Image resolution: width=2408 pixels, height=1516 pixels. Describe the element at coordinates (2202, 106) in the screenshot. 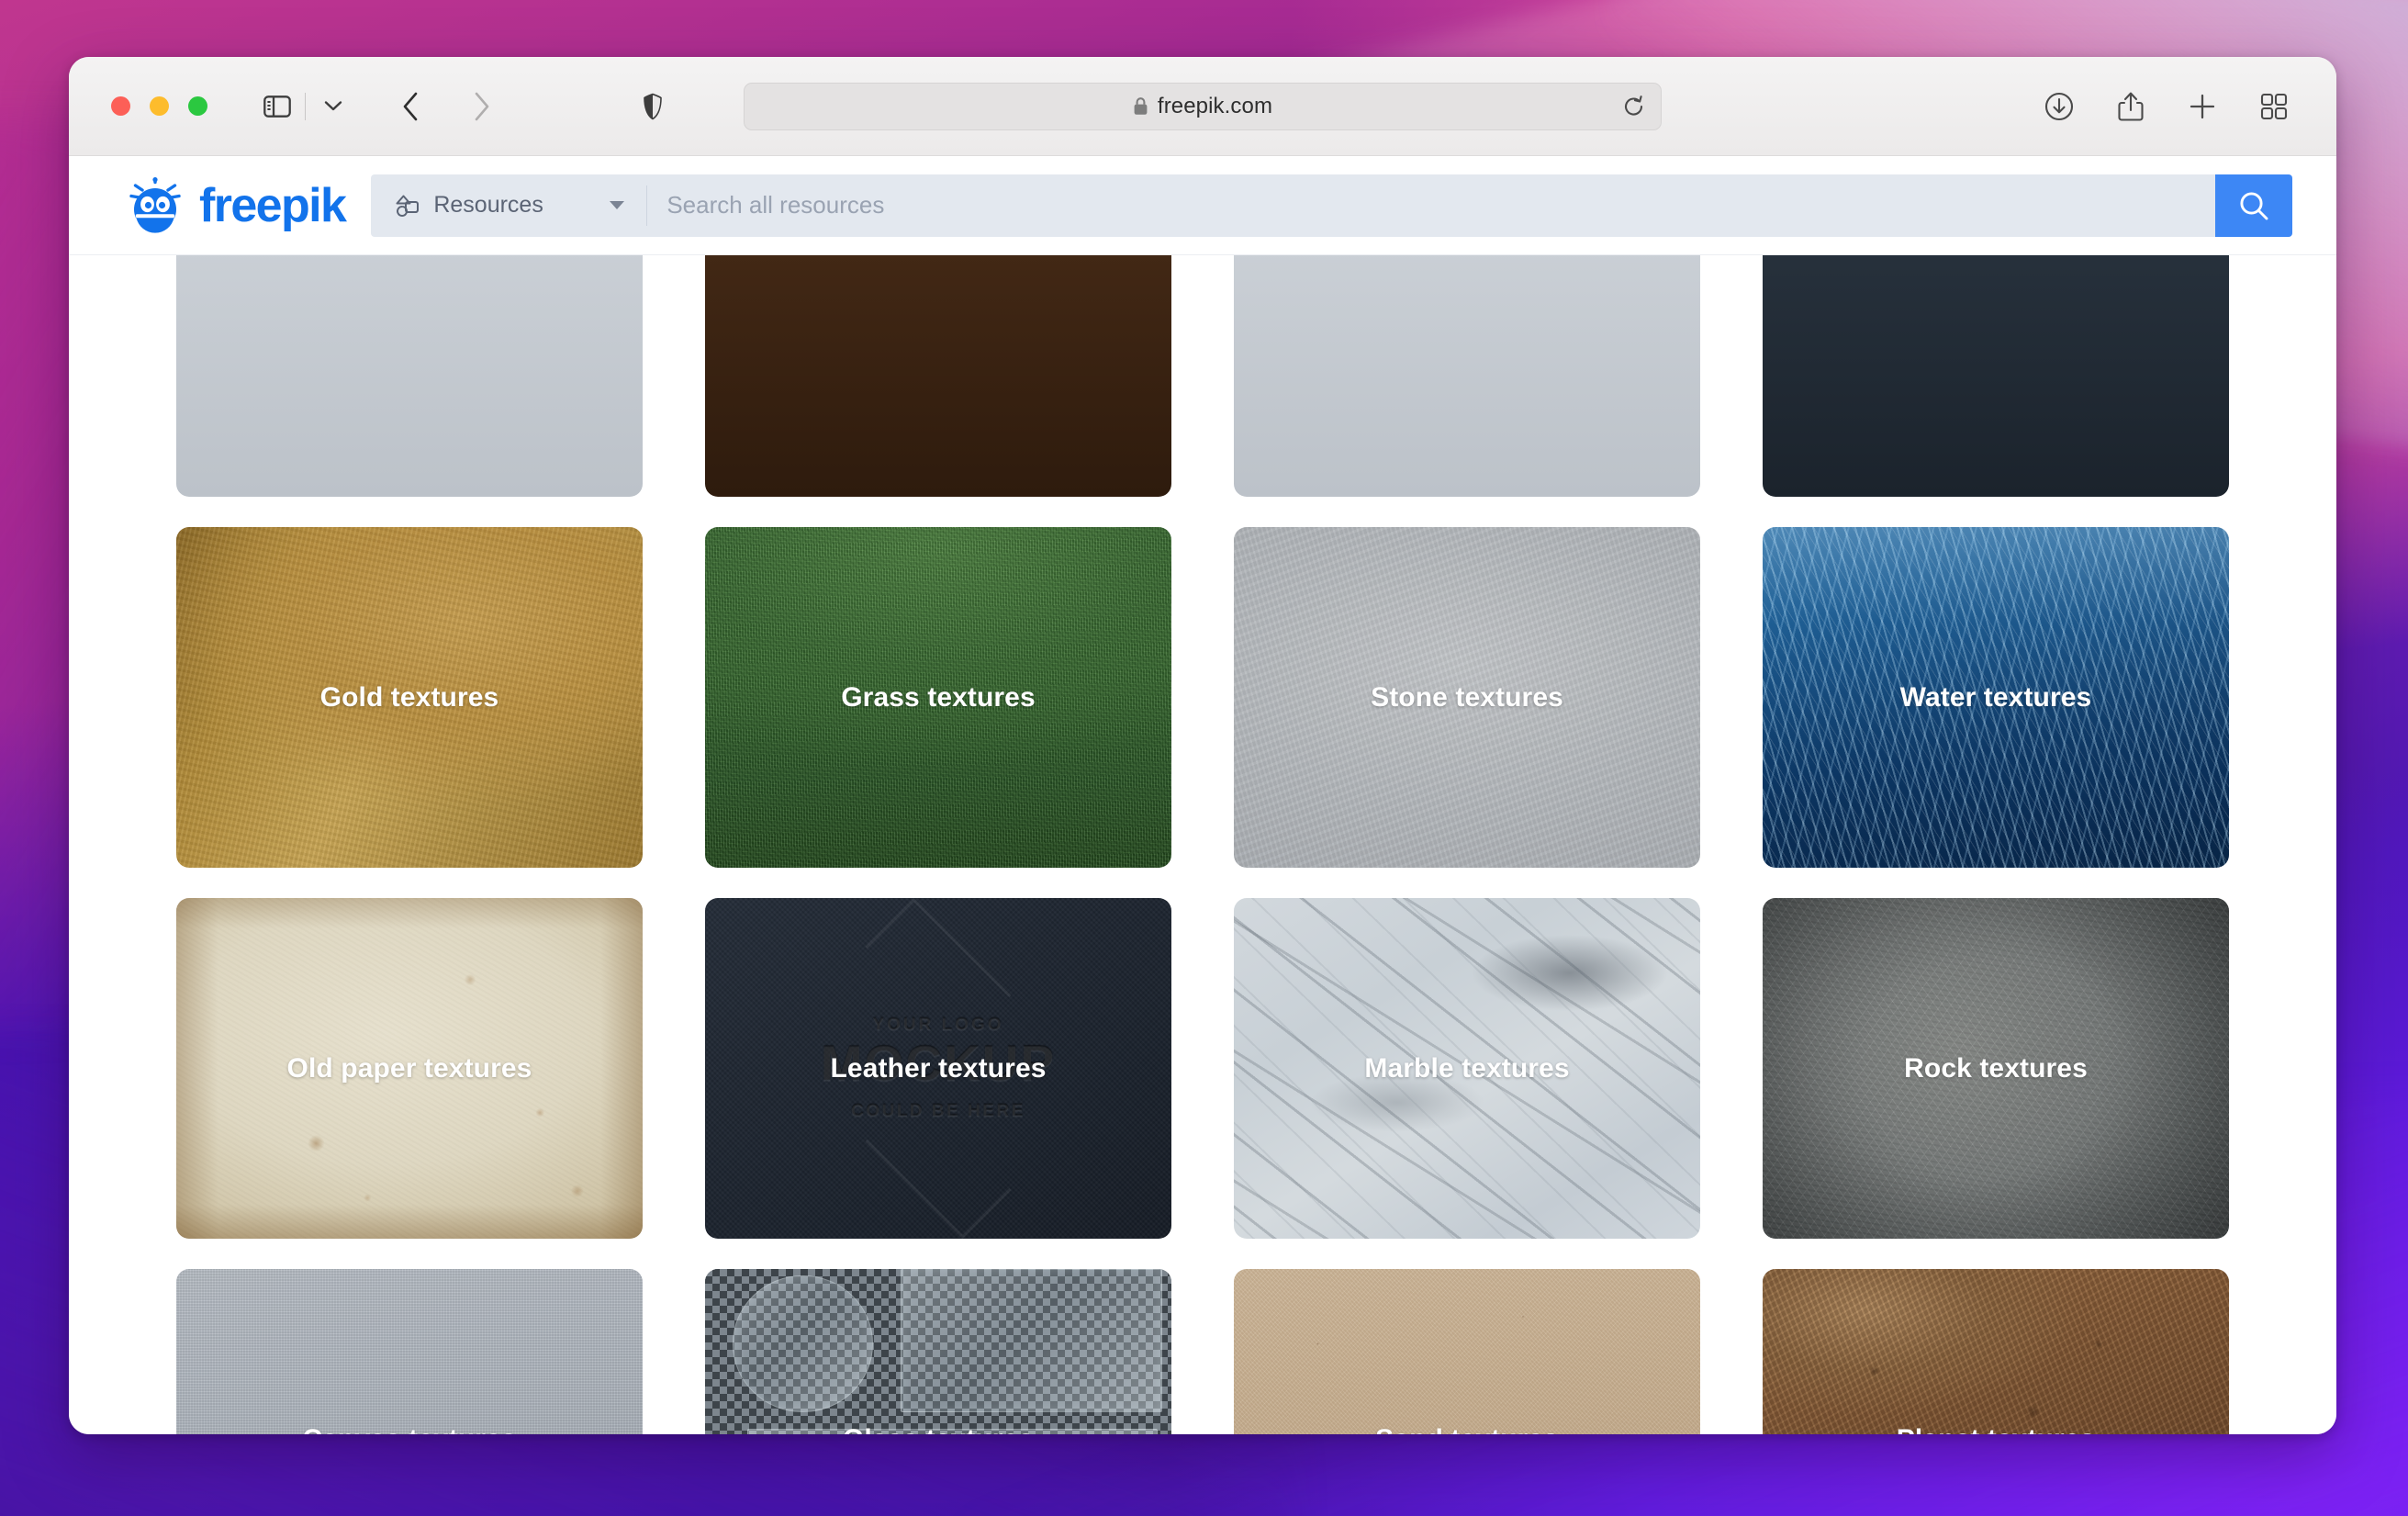

I see `plus-icon` at that location.